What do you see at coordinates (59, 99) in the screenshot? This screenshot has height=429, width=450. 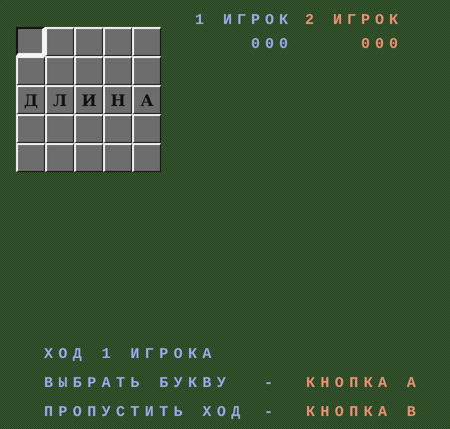 I see `board-cell: Л` at bounding box center [59, 99].